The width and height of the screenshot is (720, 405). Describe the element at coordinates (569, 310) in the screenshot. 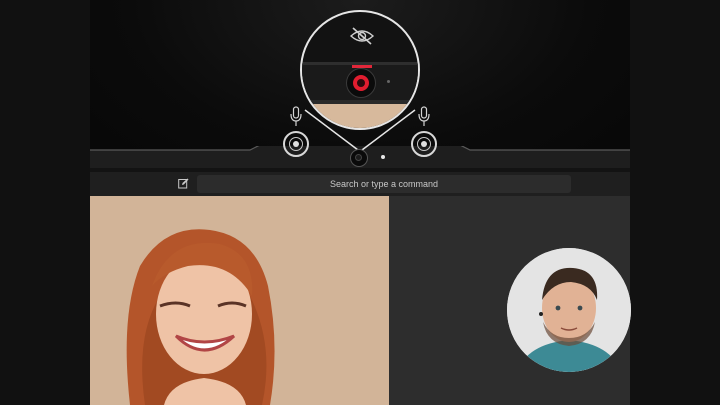

I see `participant-man-avatar` at that location.